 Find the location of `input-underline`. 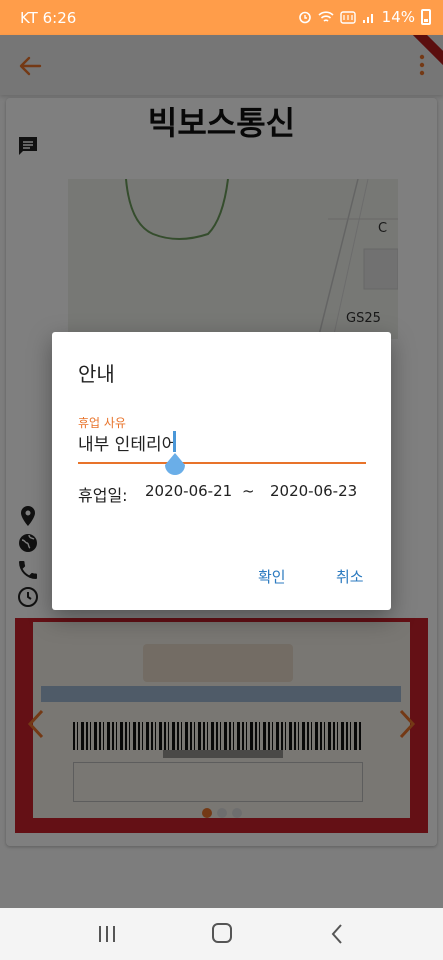

input-underline is located at coordinates (222, 463).